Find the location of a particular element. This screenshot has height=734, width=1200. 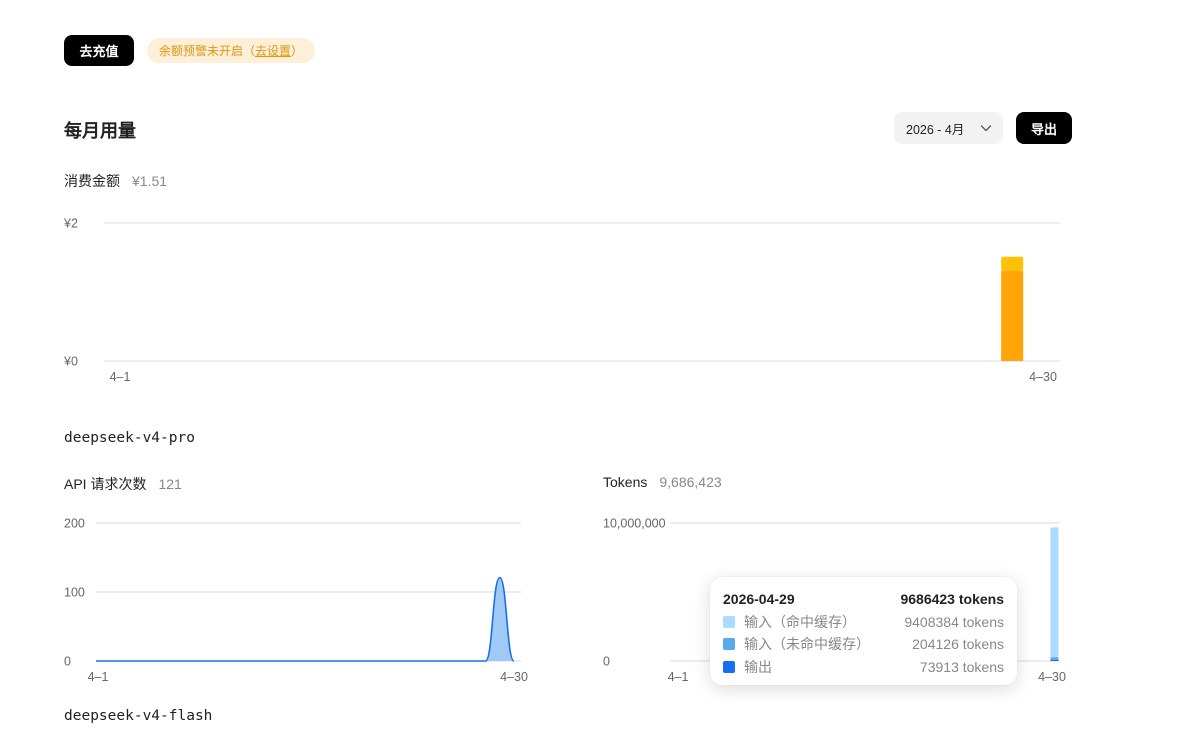

tooltip-total: 9686423 tokens is located at coordinates (952, 599).